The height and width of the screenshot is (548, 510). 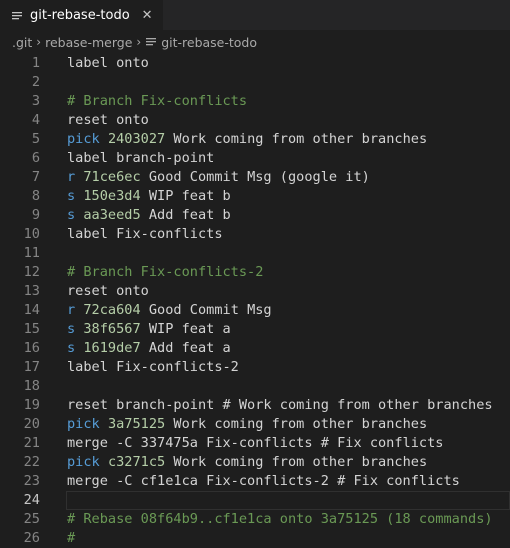 I want to click on breadcrumb-item-rebase-merge: rebase-merge, so click(x=88, y=42).